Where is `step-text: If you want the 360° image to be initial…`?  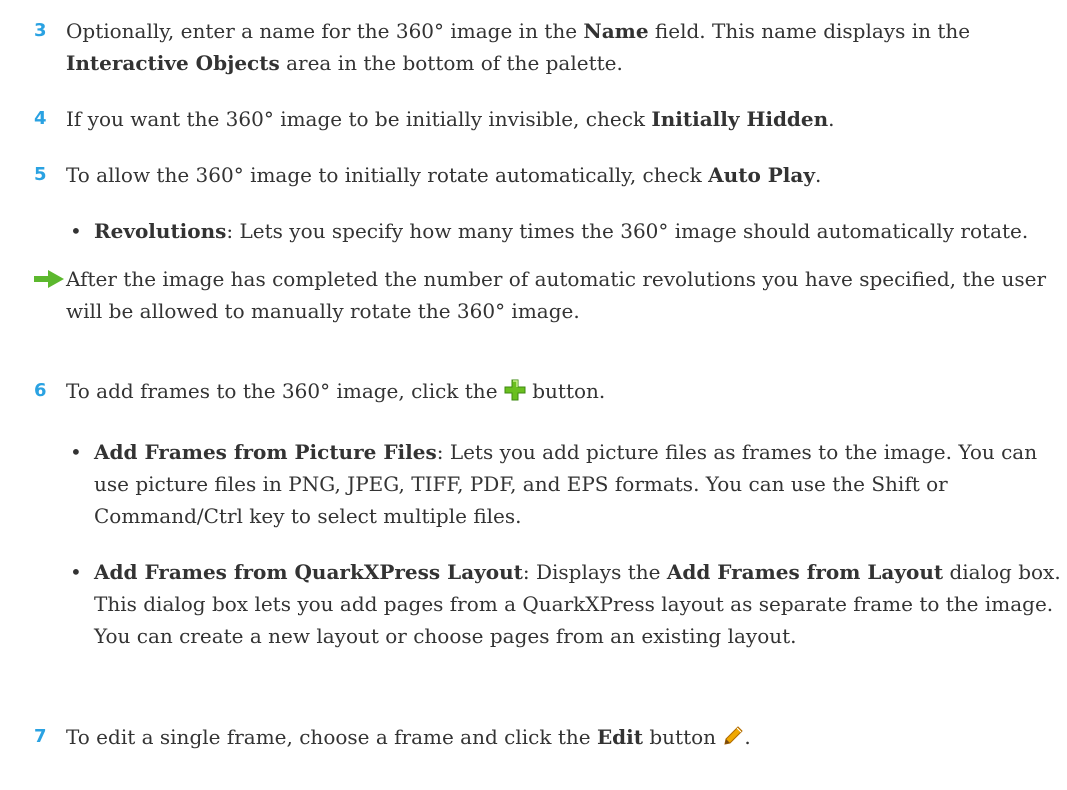
step-text: If you want the 360° image to be initial… is located at coordinates (450, 119).